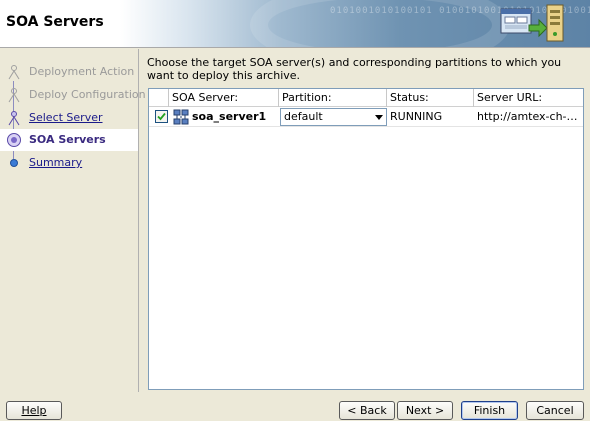 The image size is (590, 421). What do you see at coordinates (14, 140) in the screenshot?
I see `current-step-icon` at bounding box center [14, 140].